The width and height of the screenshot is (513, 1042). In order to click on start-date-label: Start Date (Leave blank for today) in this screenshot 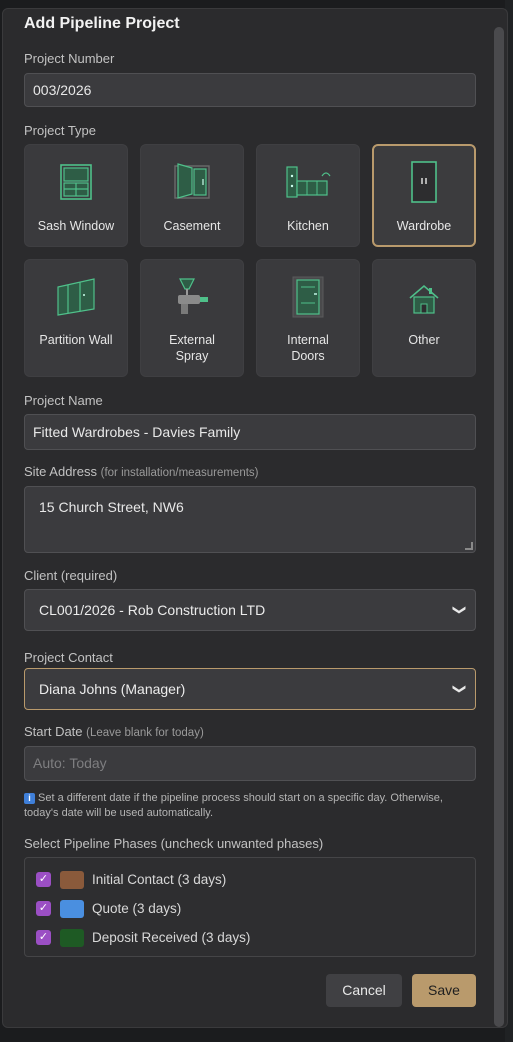, I will do `click(114, 731)`.